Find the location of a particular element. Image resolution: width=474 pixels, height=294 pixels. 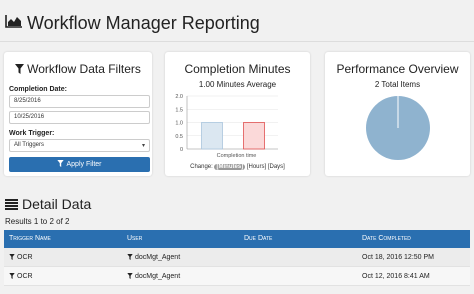

date-to-input: 10/25/2016 is located at coordinates (79, 117).